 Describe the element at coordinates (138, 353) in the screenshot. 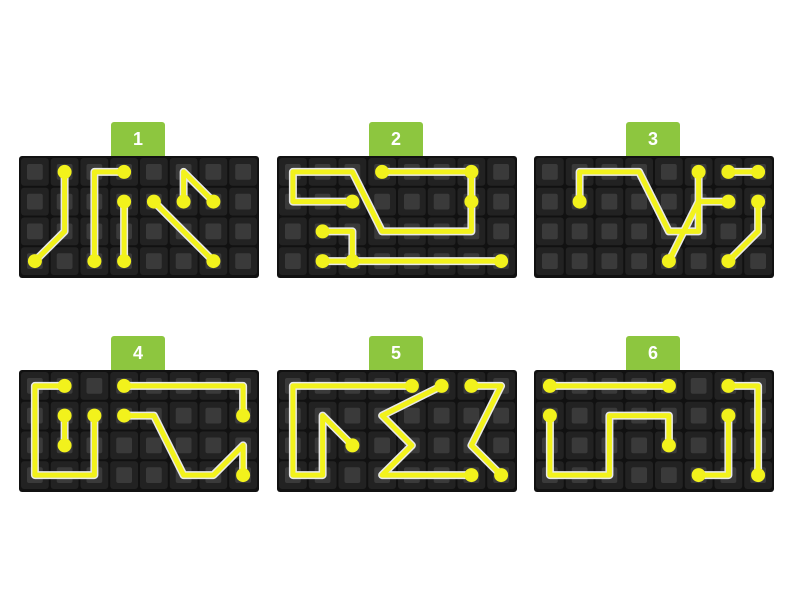

I see `puzzle-number-tab: 4` at that location.